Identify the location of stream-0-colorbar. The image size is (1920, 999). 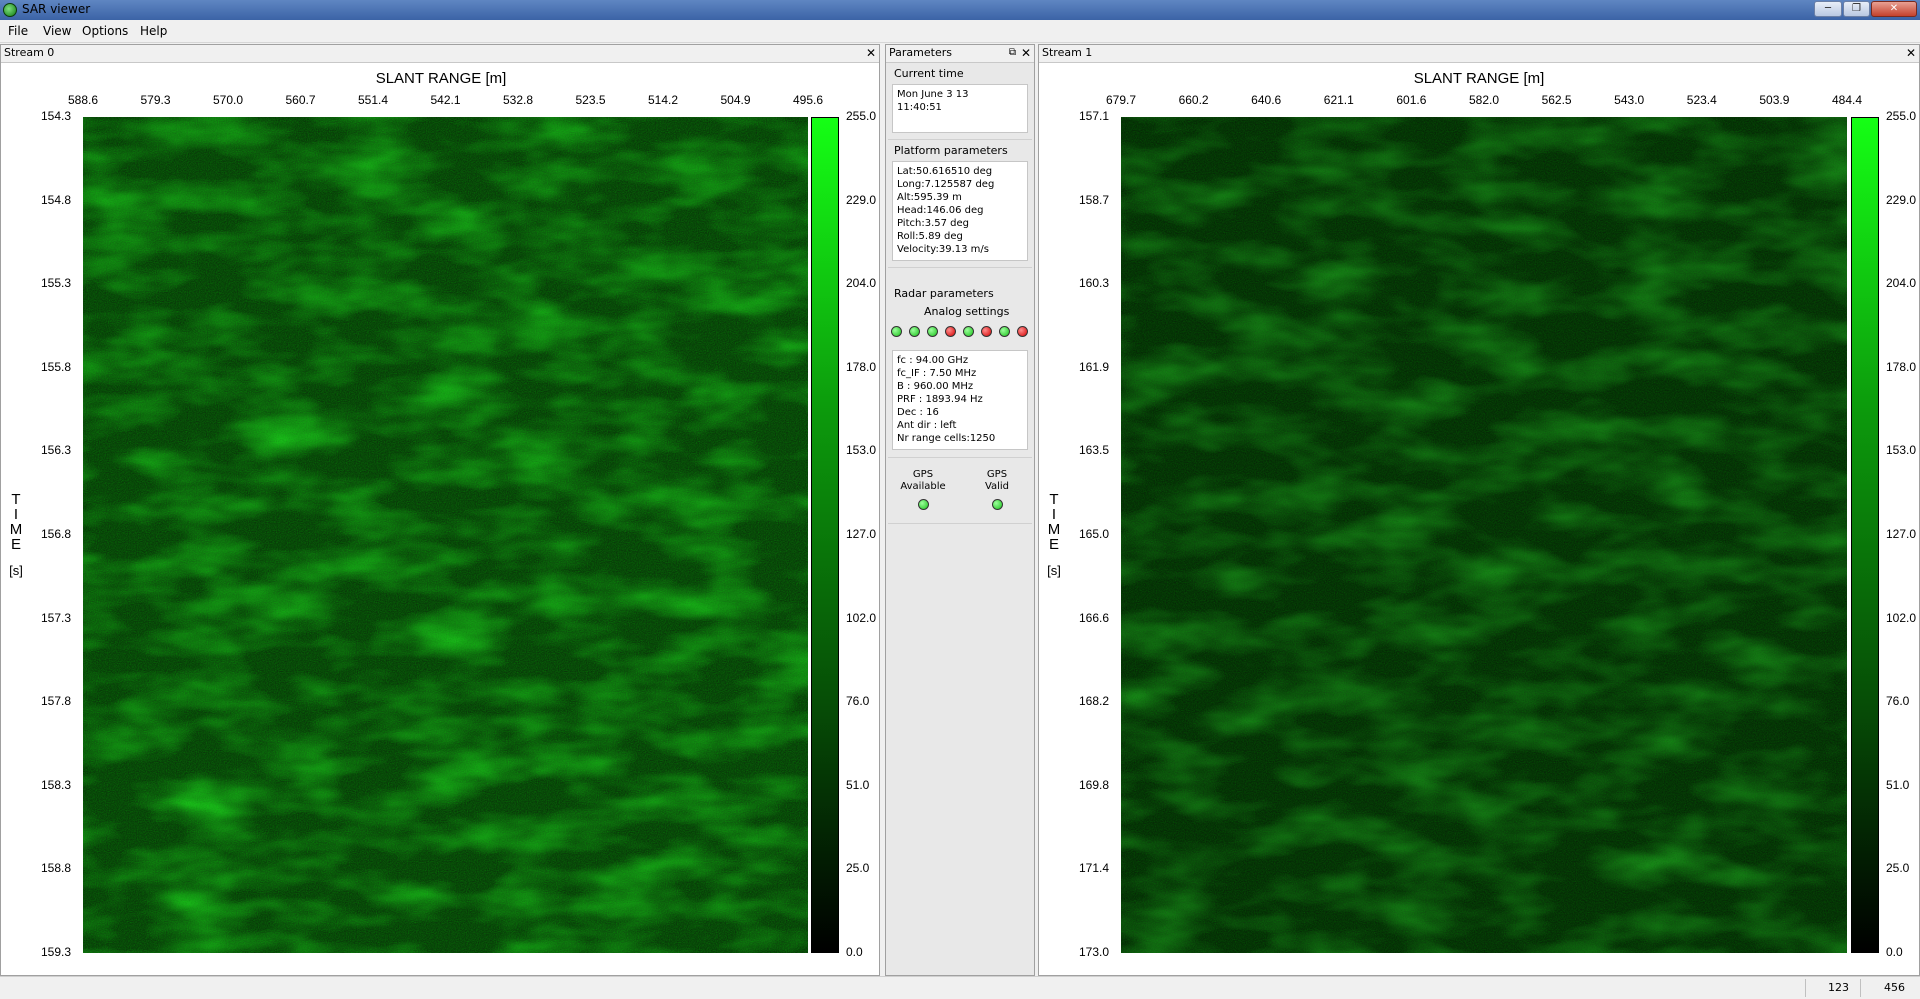
(825, 535).